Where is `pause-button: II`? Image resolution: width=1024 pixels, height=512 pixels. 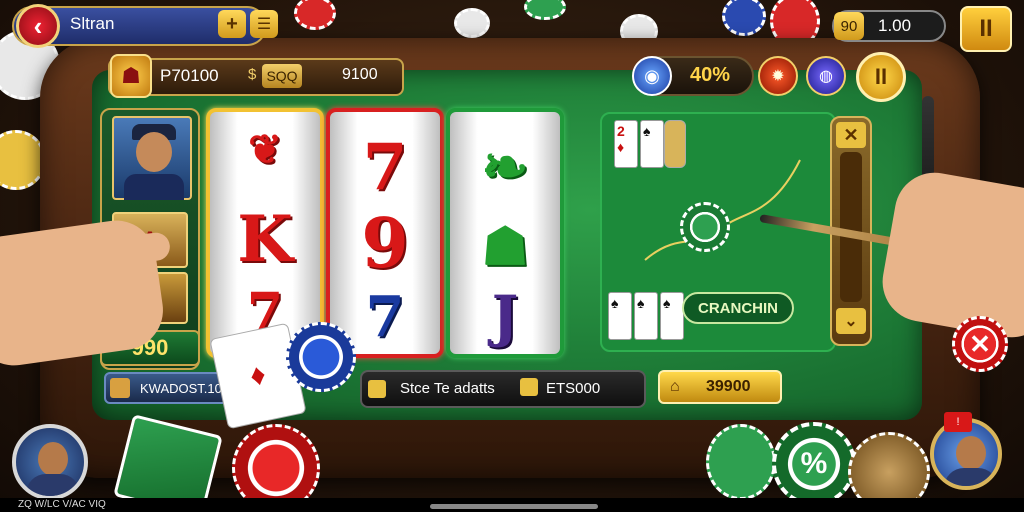
pause-button: II is located at coordinates (986, 29).